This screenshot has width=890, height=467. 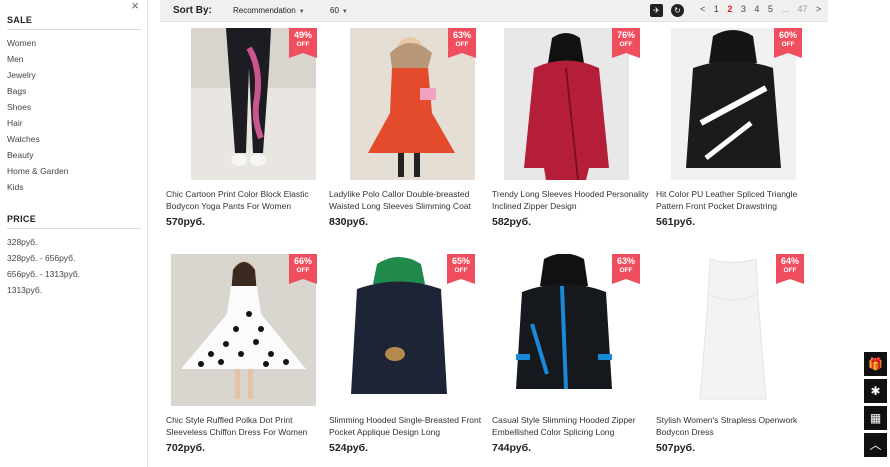 I want to click on product-price: 582руб., so click(x=512, y=222).